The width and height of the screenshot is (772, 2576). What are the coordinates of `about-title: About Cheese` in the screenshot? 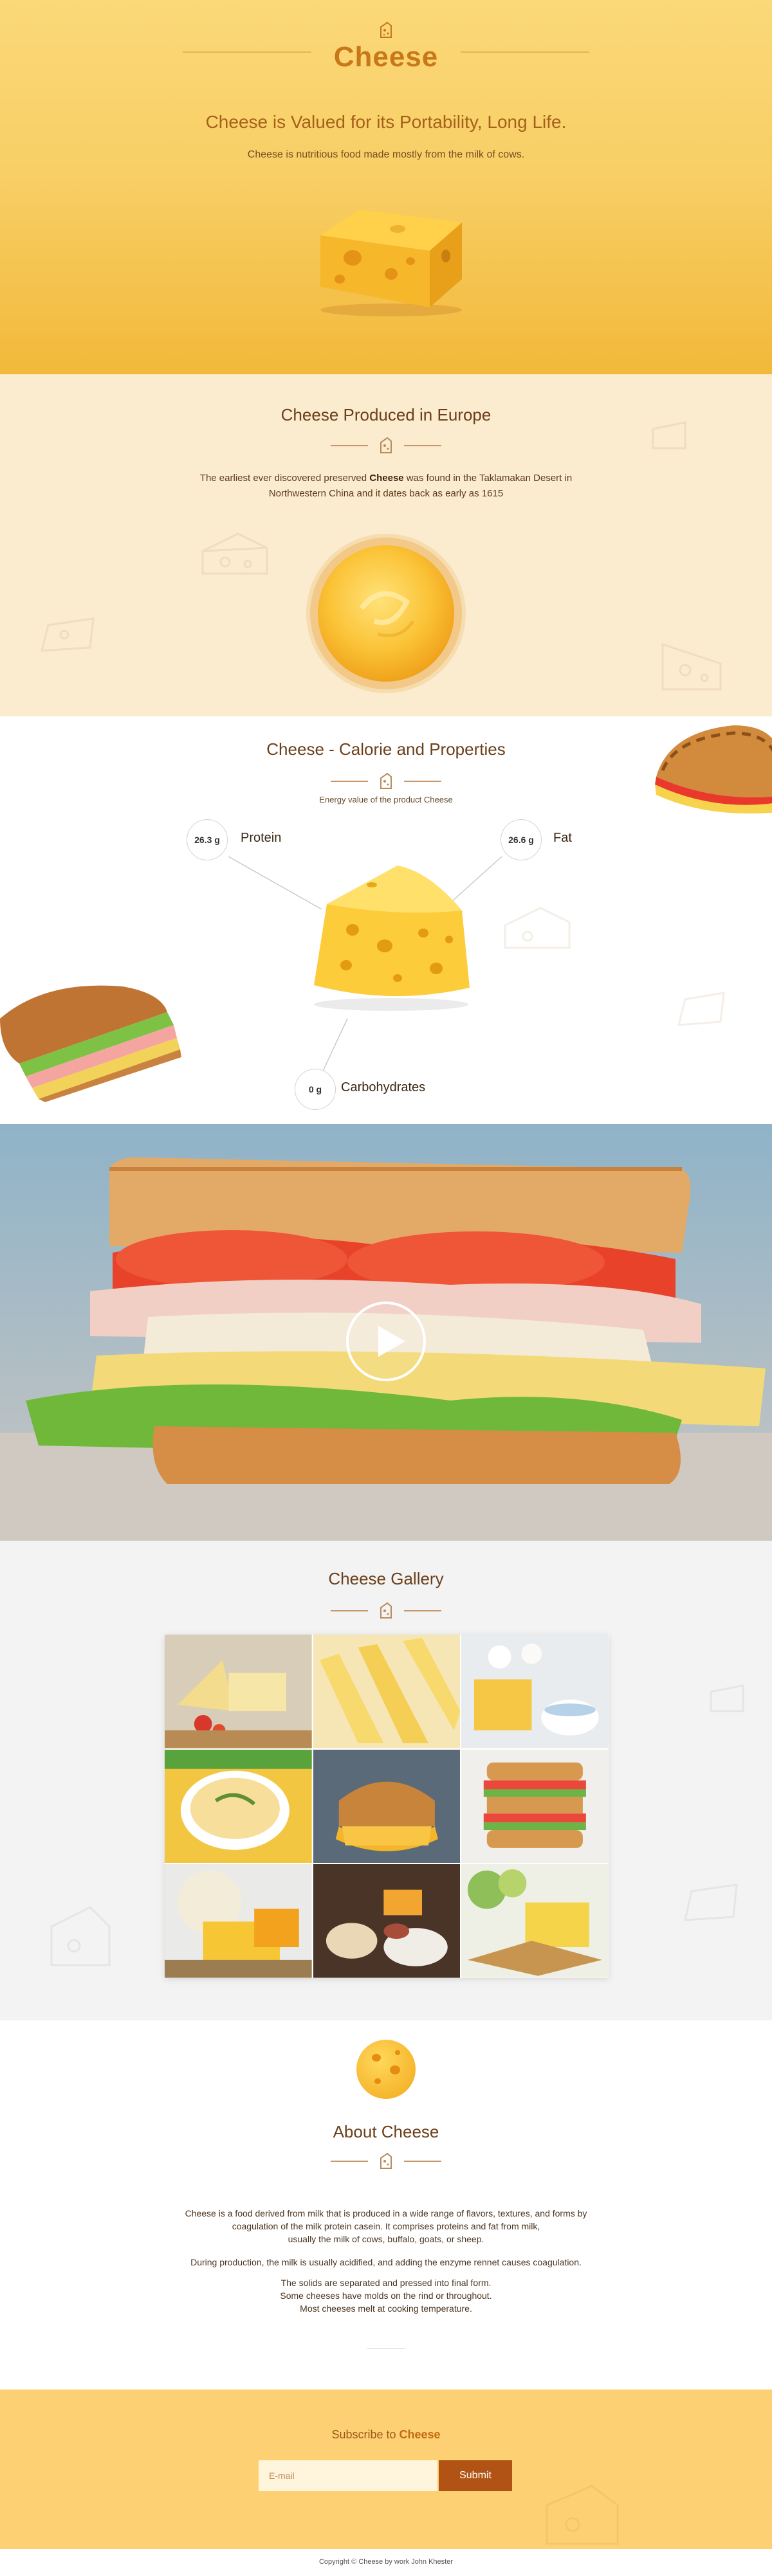 It's located at (386, 2131).